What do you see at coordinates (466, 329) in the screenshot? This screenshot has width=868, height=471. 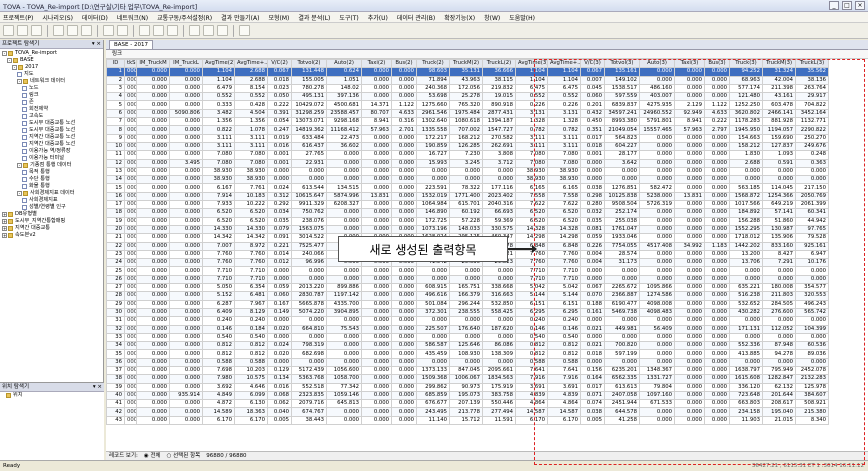 I see `table-cell: 176.640` at bounding box center [466, 329].